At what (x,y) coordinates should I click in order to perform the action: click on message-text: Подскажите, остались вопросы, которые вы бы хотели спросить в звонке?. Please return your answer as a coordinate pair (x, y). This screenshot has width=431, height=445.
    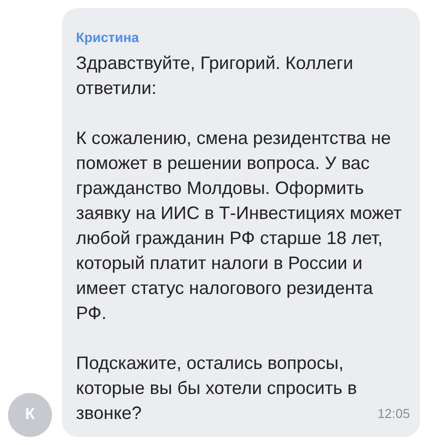
    Looking at the image, I should click on (217, 388).